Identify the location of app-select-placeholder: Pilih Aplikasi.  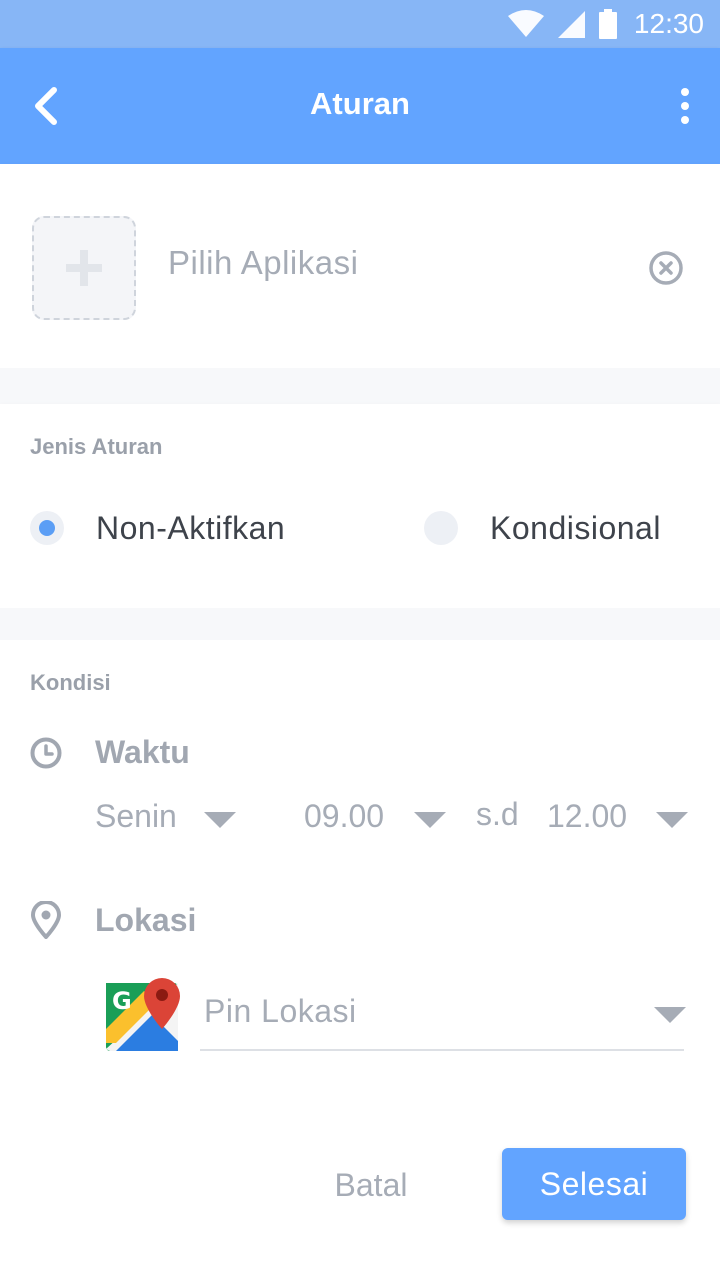
(263, 263).